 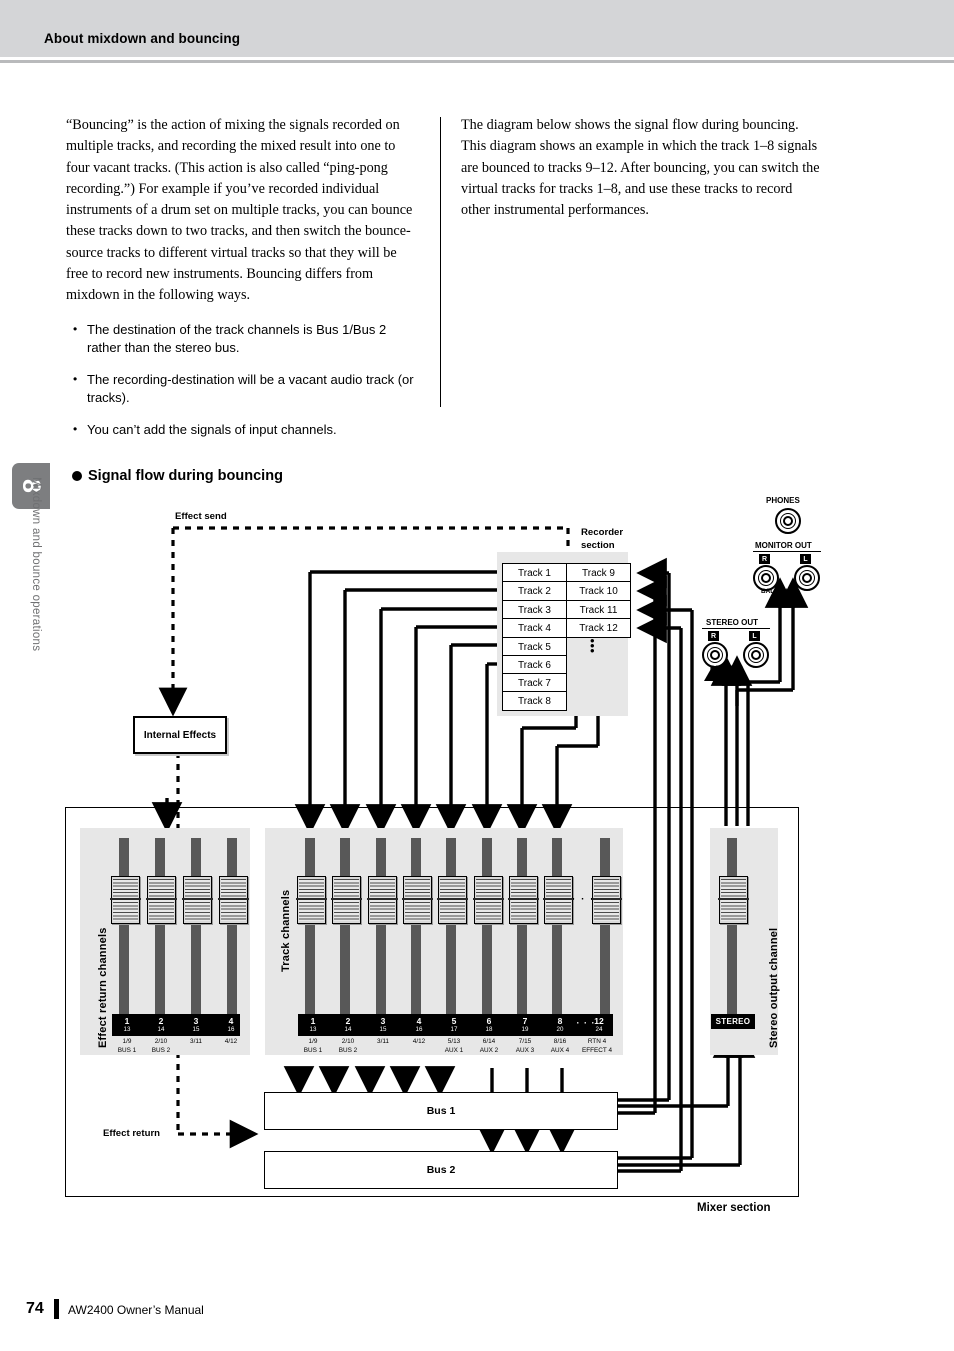 What do you see at coordinates (525, 1041) in the screenshot?
I see `strip-sublabel-1: 7/15` at bounding box center [525, 1041].